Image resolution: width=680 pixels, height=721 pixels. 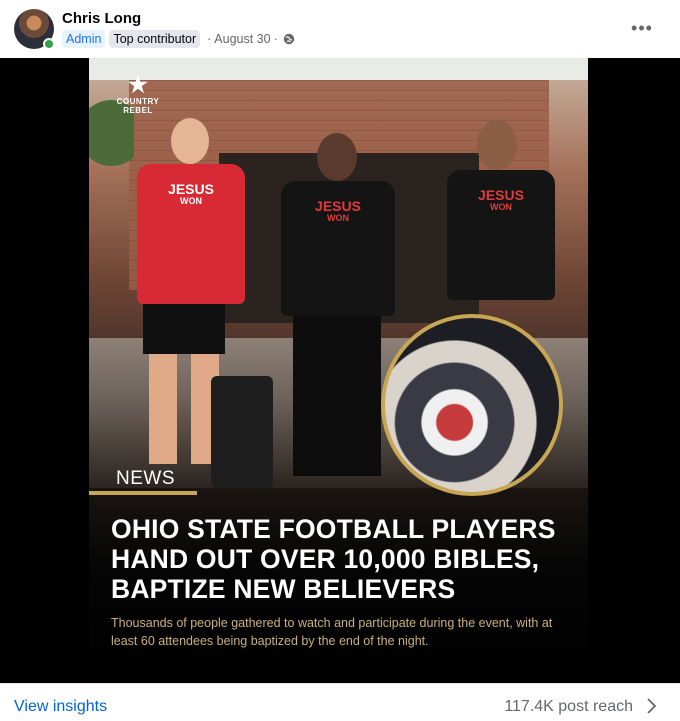 What do you see at coordinates (289, 39) in the screenshot?
I see `globe-icon` at bounding box center [289, 39].